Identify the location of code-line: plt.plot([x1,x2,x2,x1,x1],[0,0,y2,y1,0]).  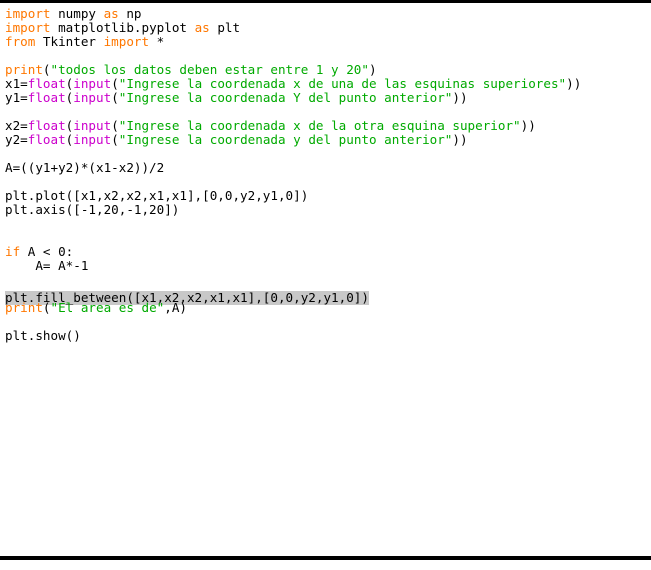
(328, 196).